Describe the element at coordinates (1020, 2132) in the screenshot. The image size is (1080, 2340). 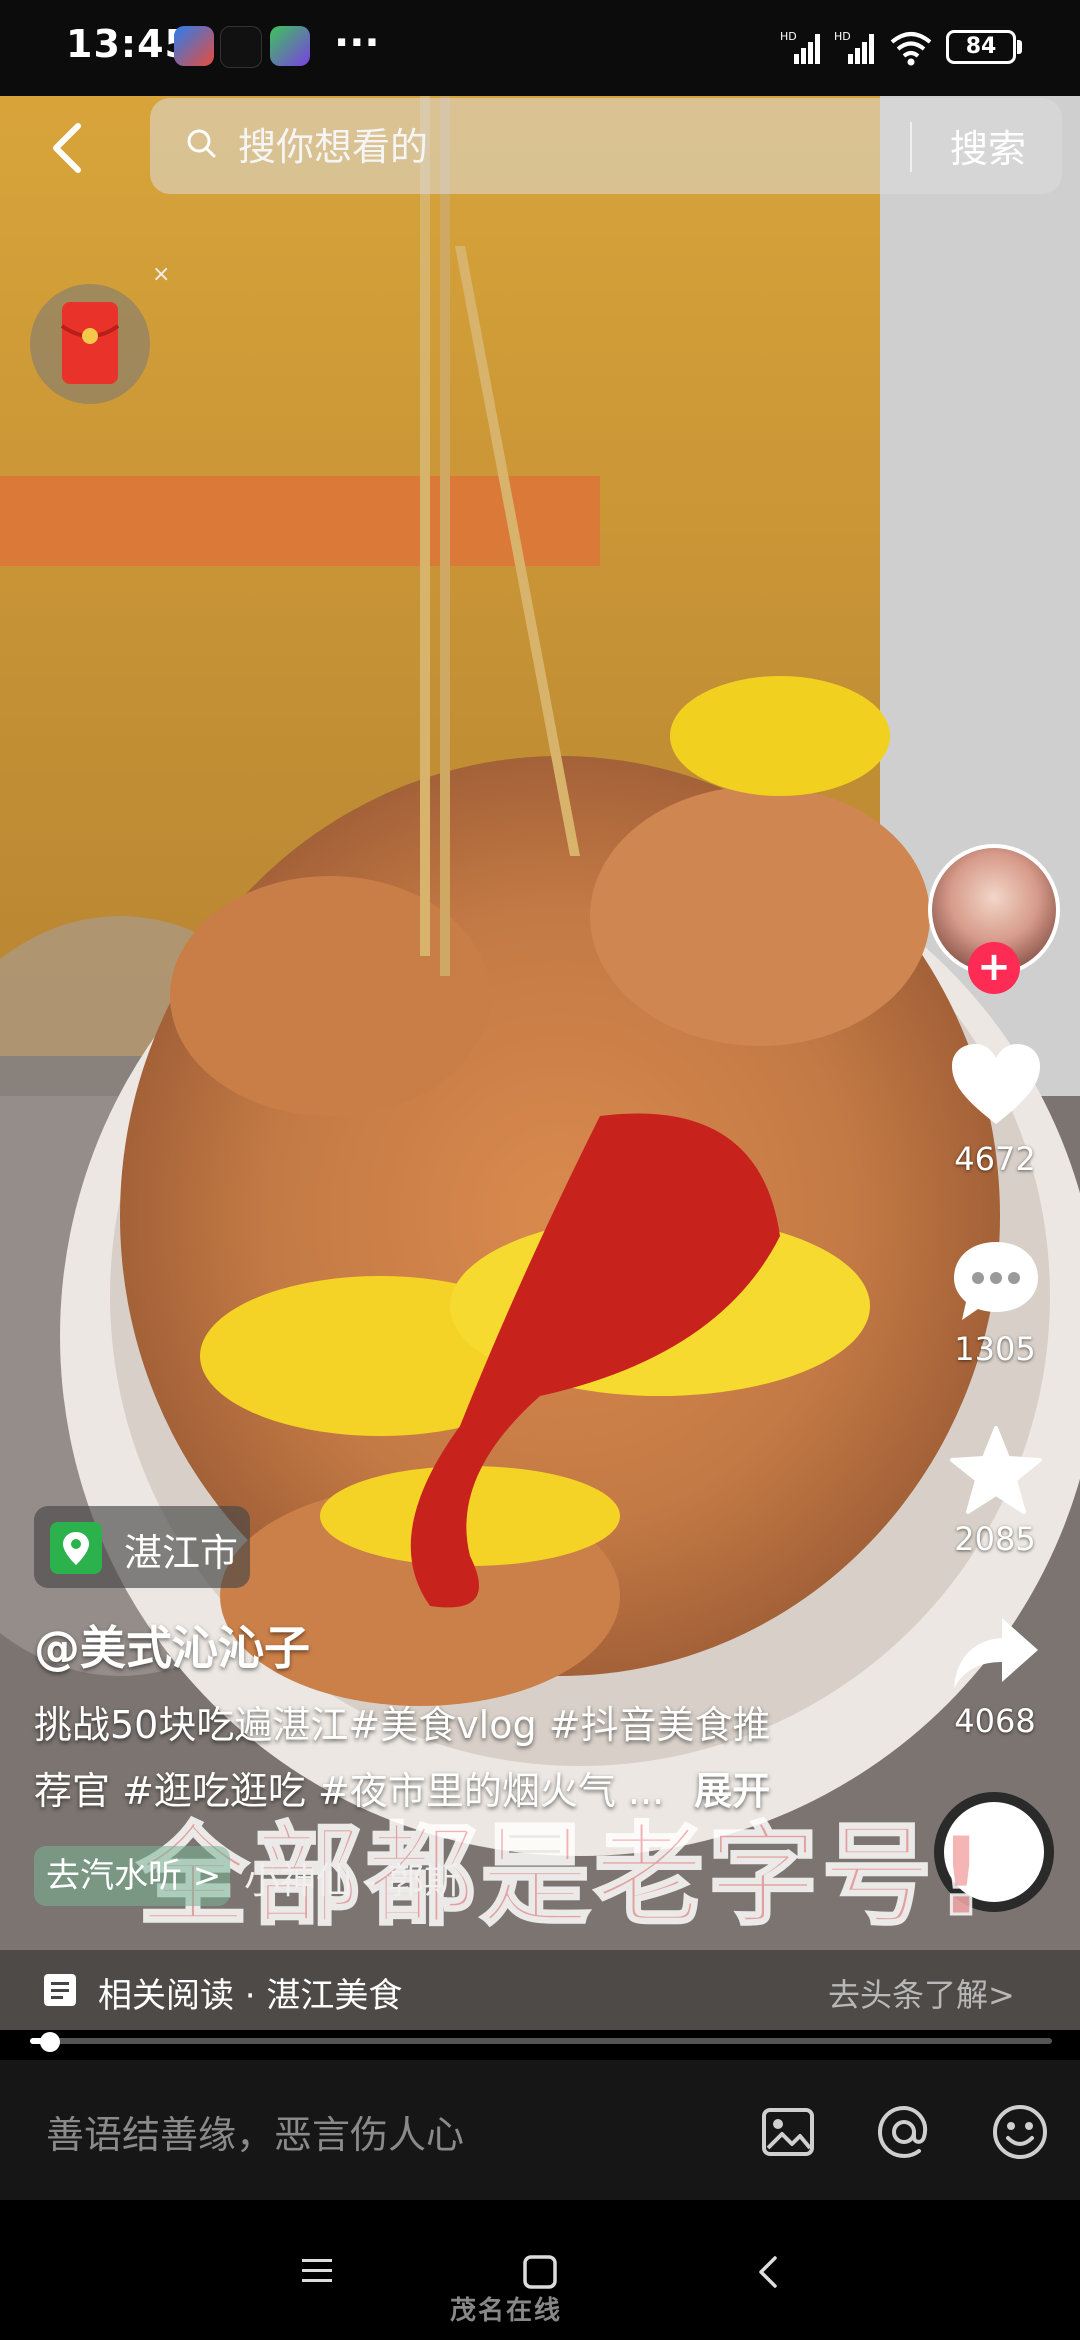
I see `emoji-icon` at that location.